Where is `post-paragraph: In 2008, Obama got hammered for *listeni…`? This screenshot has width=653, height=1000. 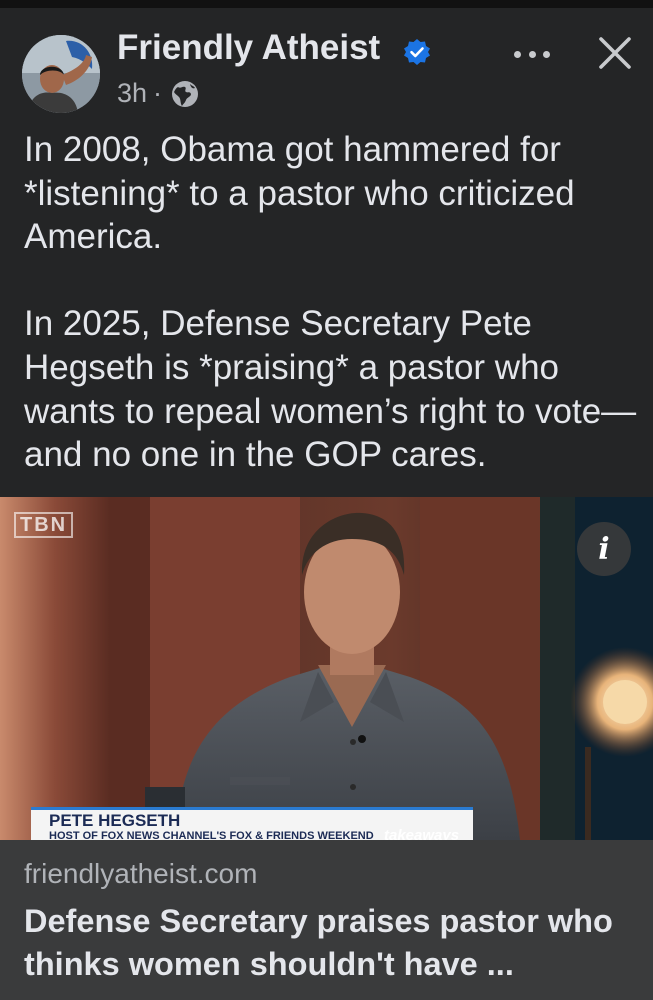 post-paragraph: In 2008, Obama got hammered for *listeni… is located at coordinates (299, 193).